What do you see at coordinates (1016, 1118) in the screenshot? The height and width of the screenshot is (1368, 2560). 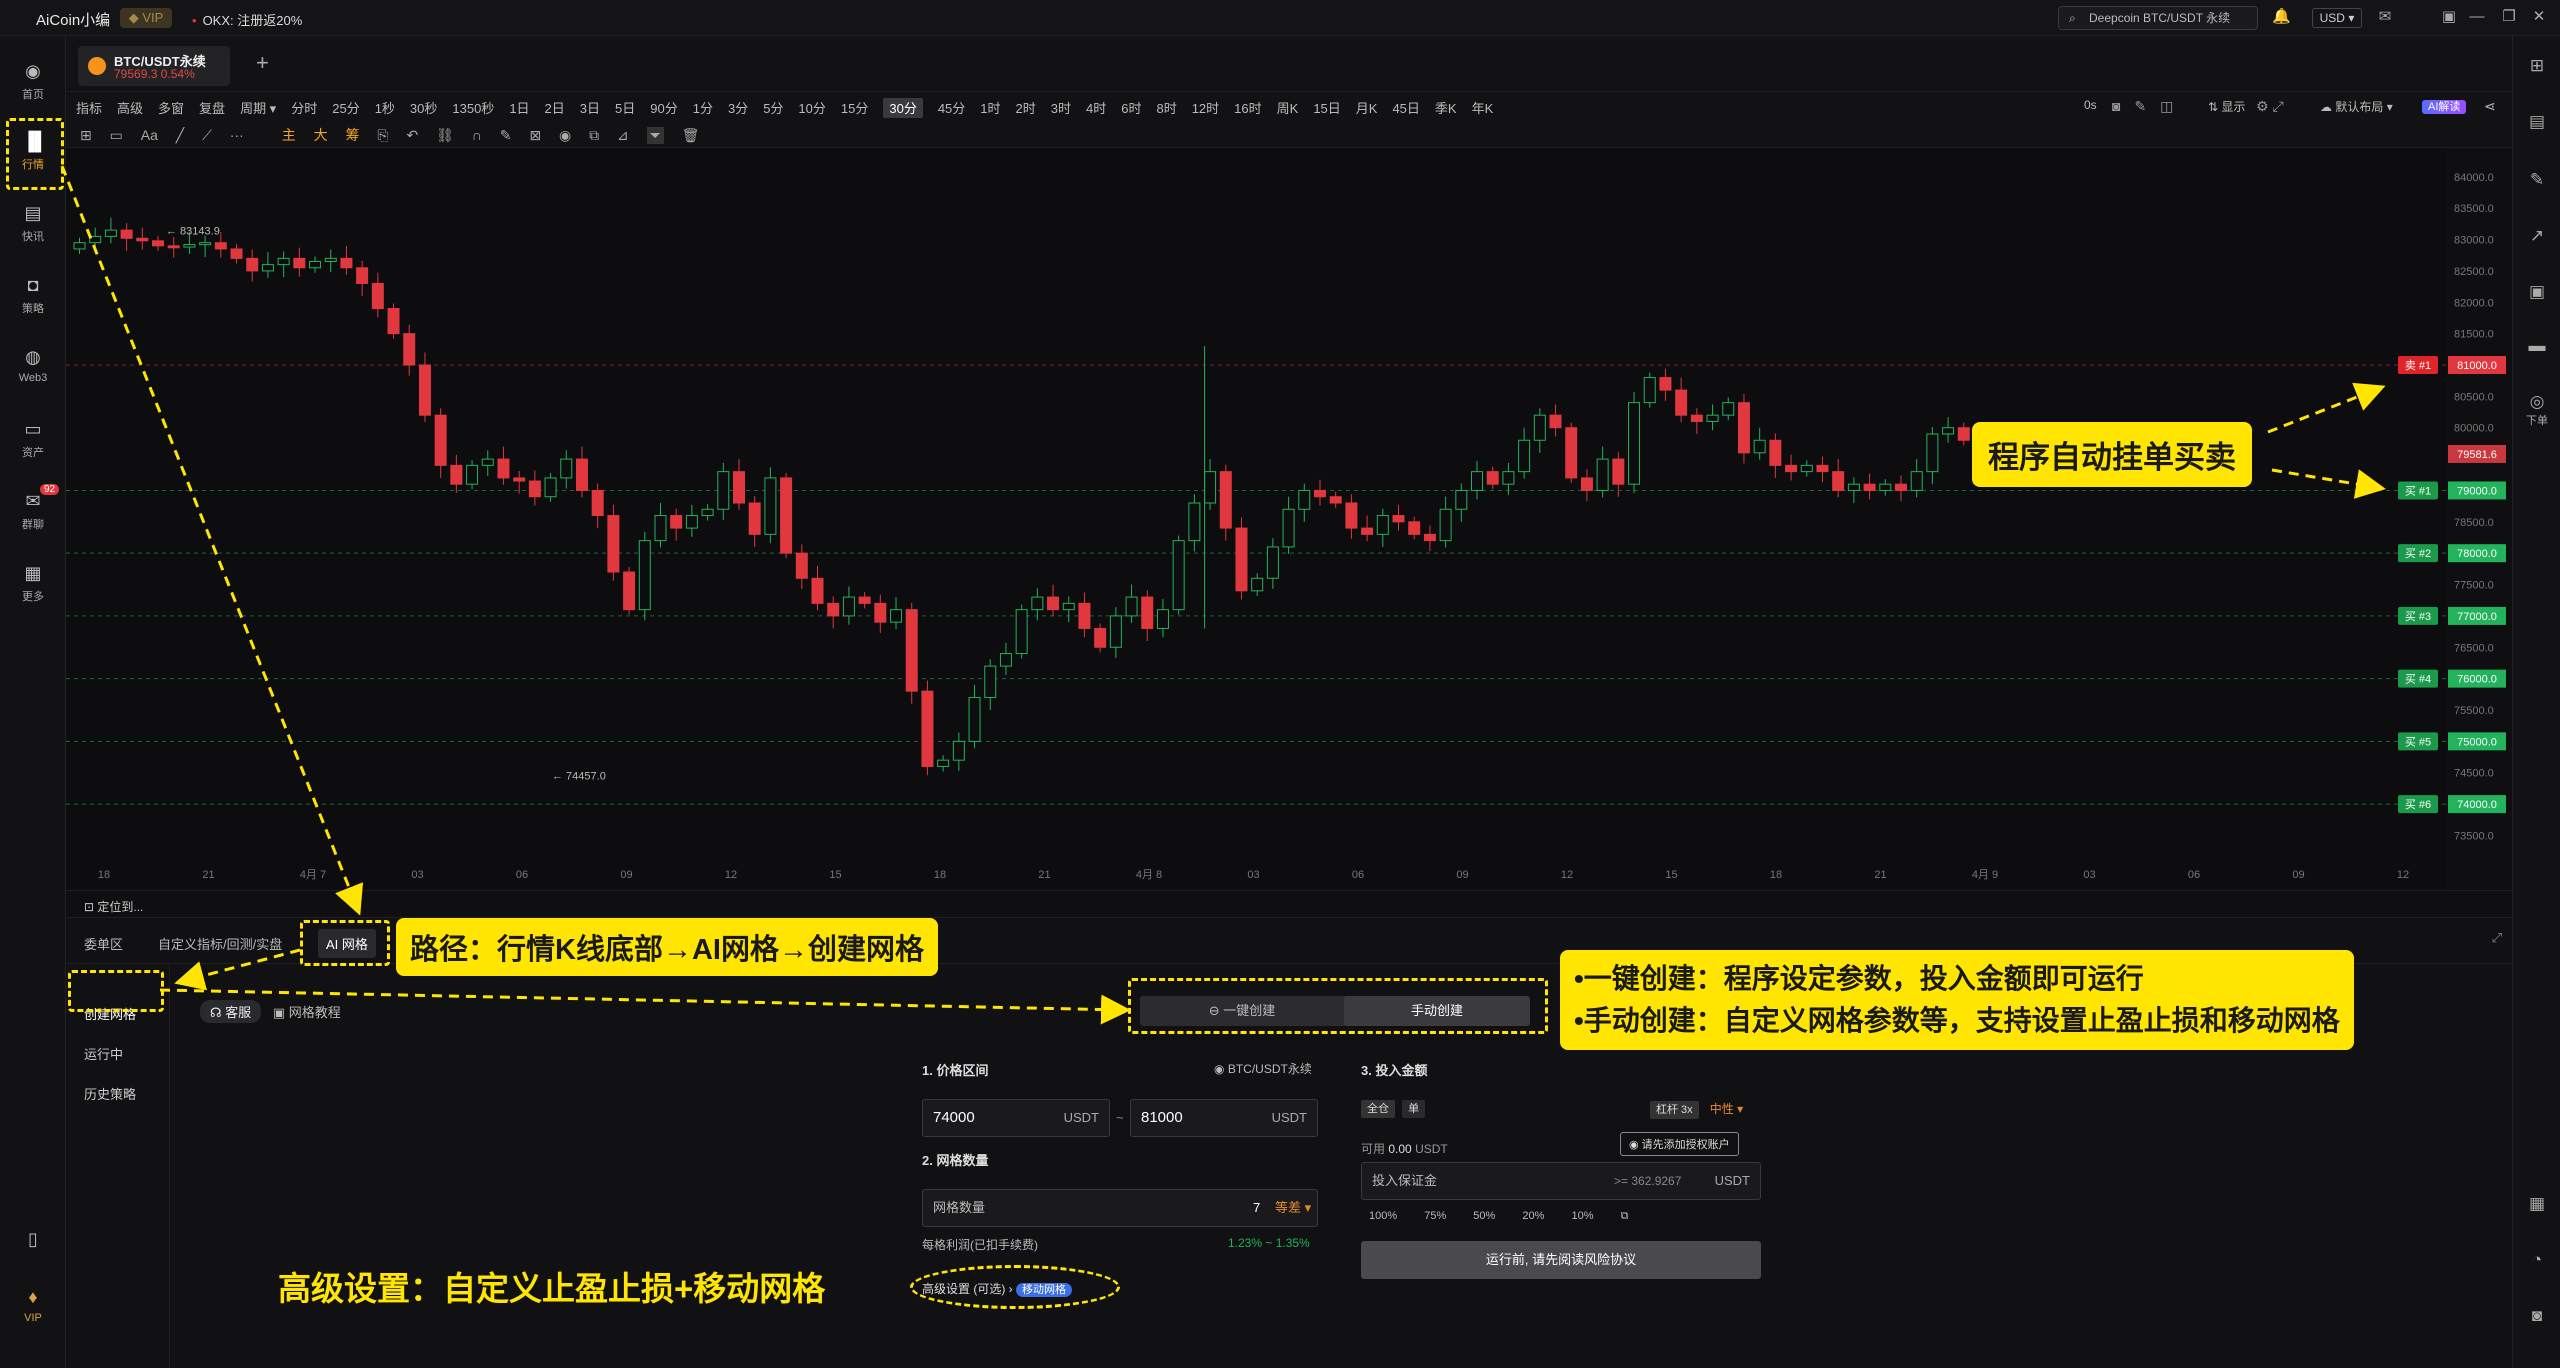 I see `lower-price-input: 74000 USDT` at bounding box center [1016, 1118].